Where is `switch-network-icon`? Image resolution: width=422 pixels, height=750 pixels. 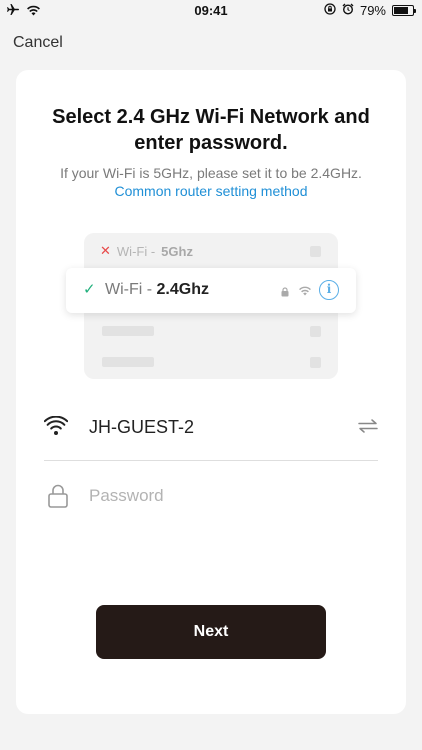
switch-network-icon is located at coordinates (368, 428).